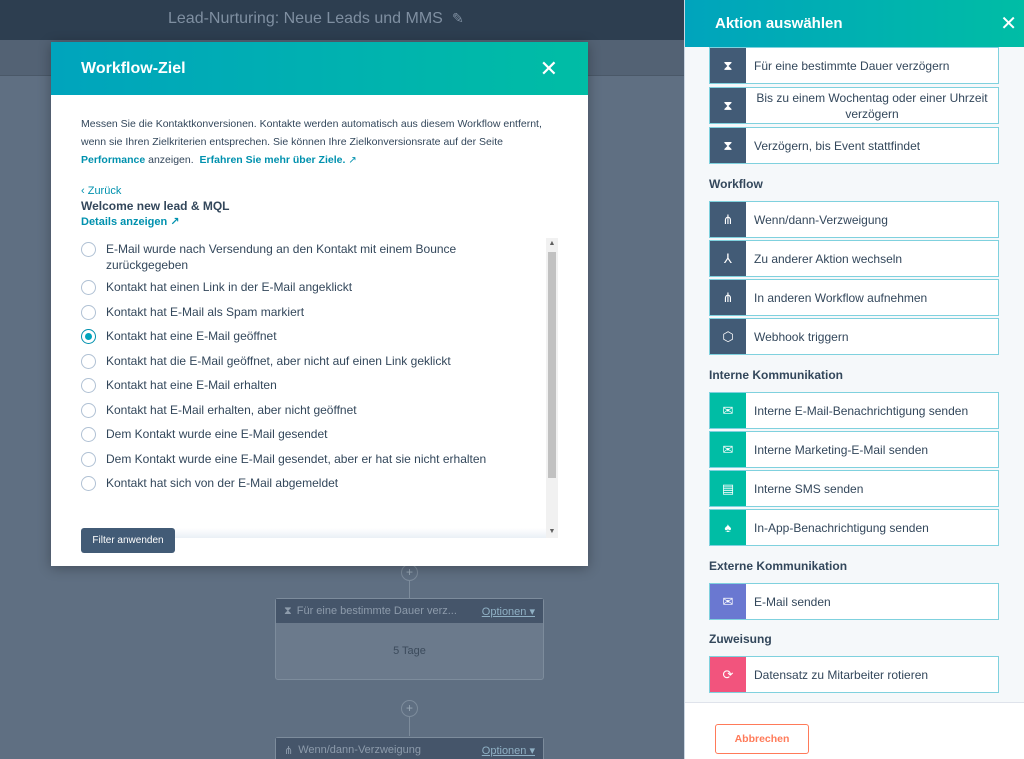 This screenshot has width=1024, height=759. Describe the element at coordinates (273, 160) in the screenshot. I see `learn-more-link: Erfahren Sie mehr über Ziele.` at that location.